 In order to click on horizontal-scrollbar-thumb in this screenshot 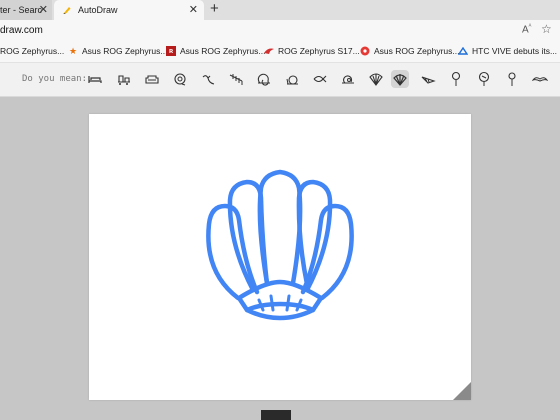, I will do `click(276, 415)`.